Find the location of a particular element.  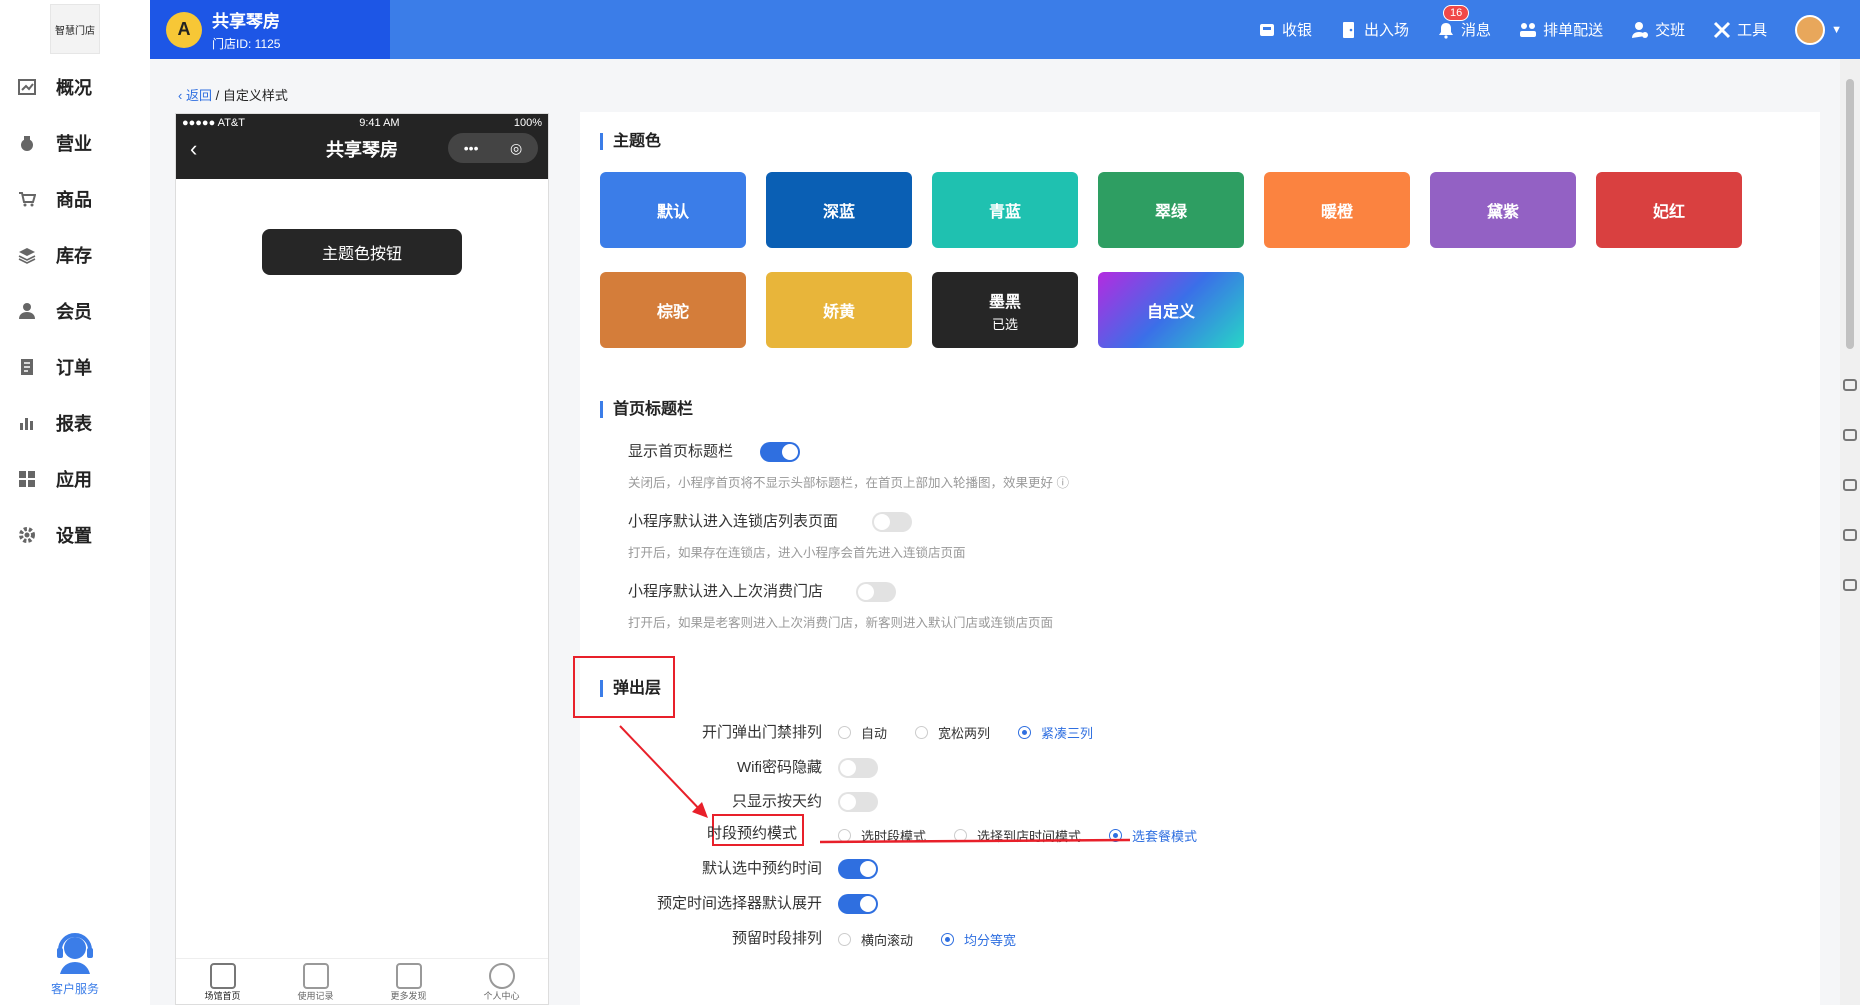

nav-tools: 工具 is located at coordinates (1740, 29).